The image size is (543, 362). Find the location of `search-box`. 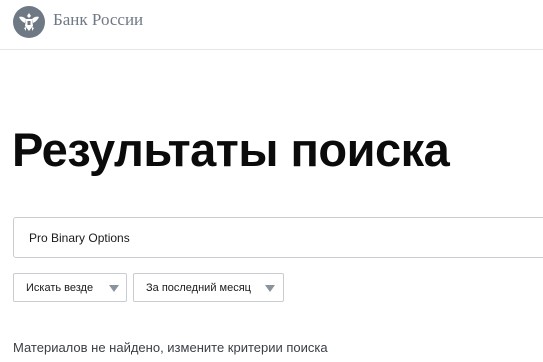

search-box is located at coordinates (278, 237).